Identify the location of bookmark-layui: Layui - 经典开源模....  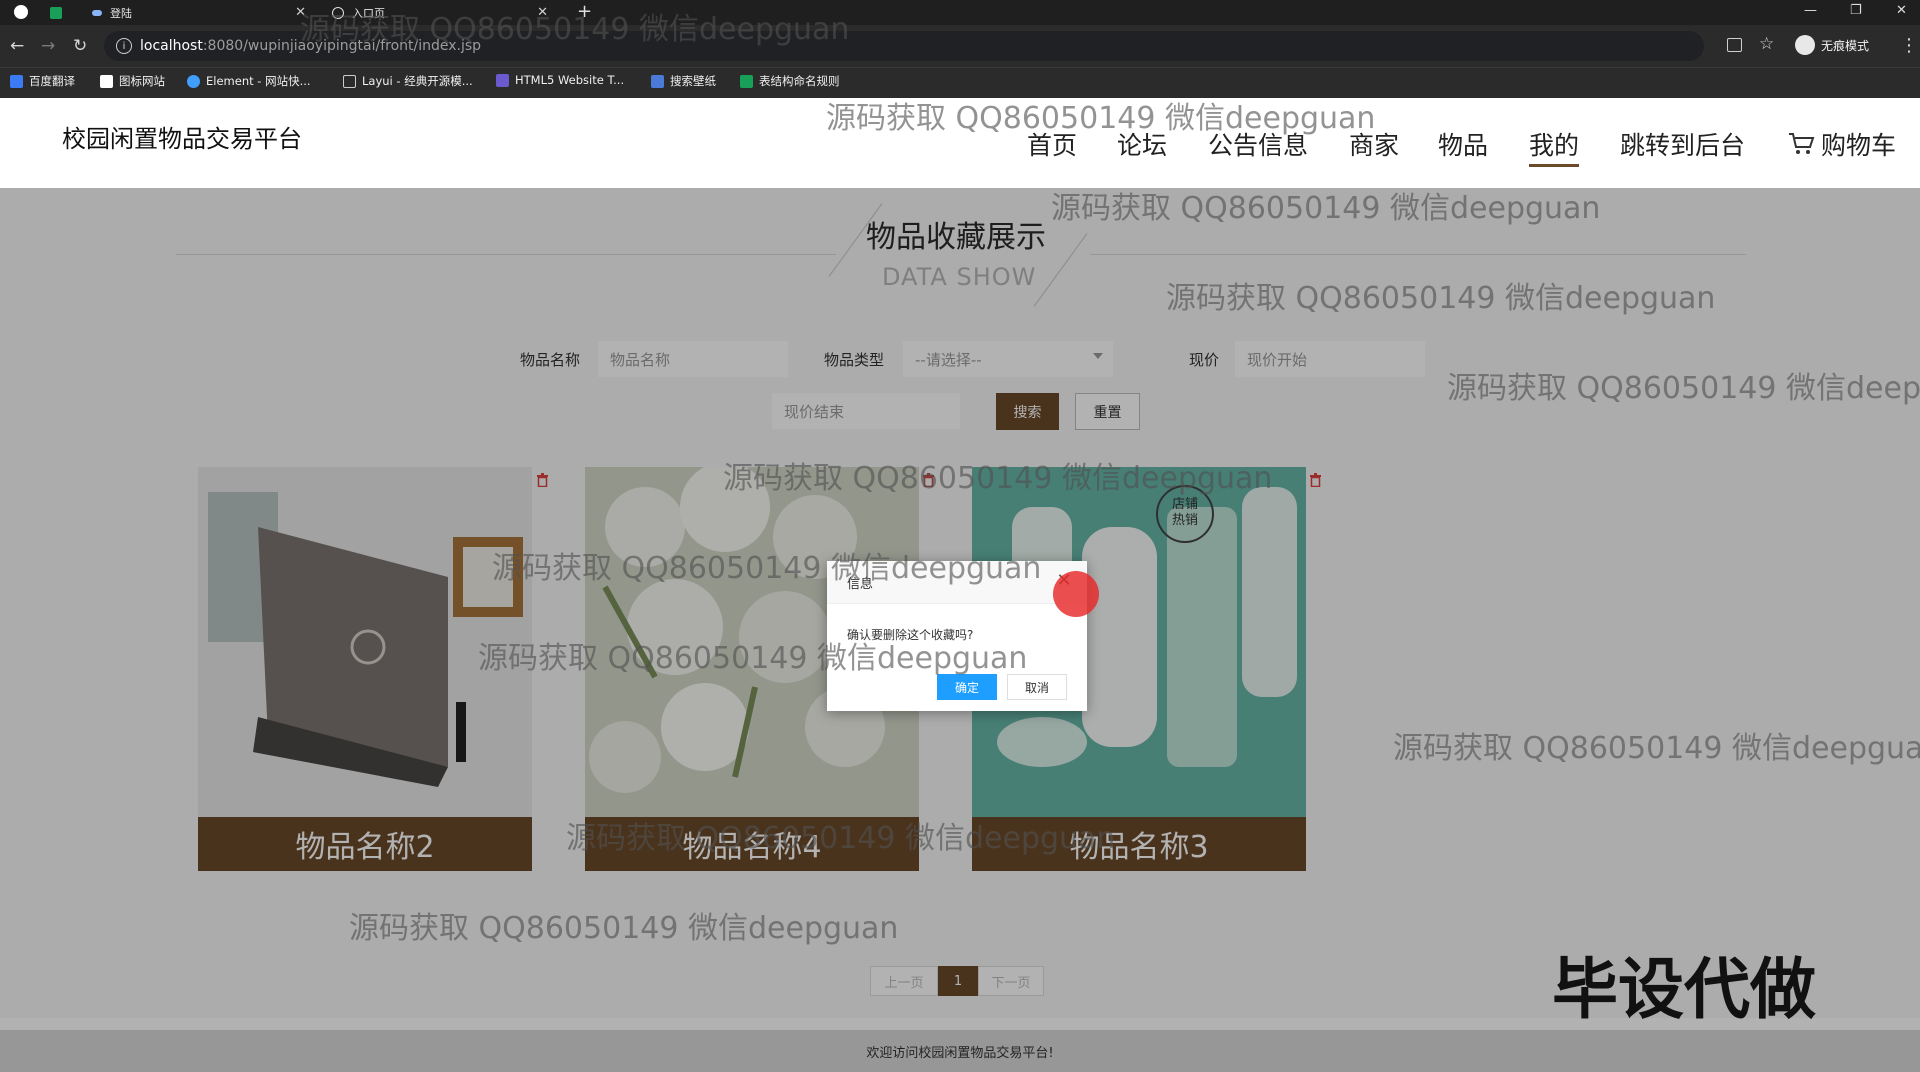
(408, 81).